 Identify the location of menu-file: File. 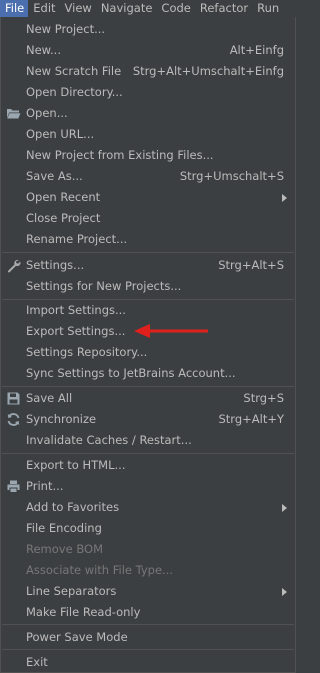
(14, 8).